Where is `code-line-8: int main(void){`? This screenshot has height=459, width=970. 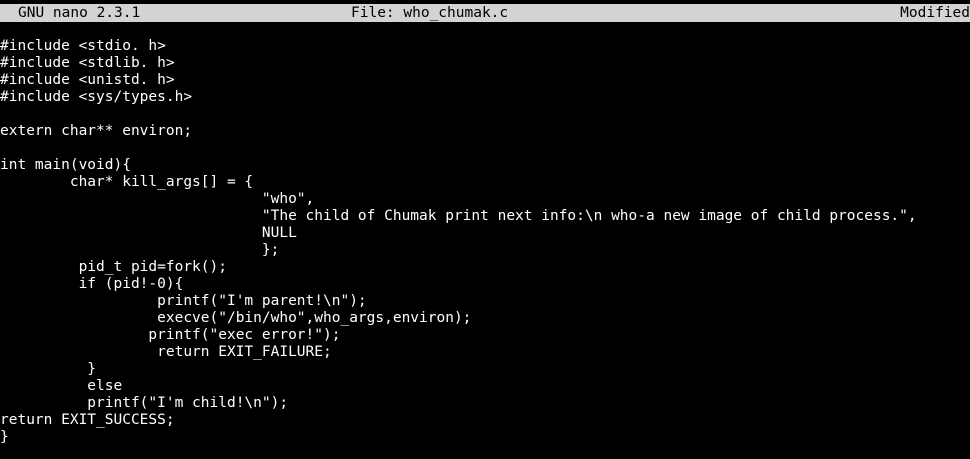
code-line-8: int main(void){ is located at coordinates (485, 165).